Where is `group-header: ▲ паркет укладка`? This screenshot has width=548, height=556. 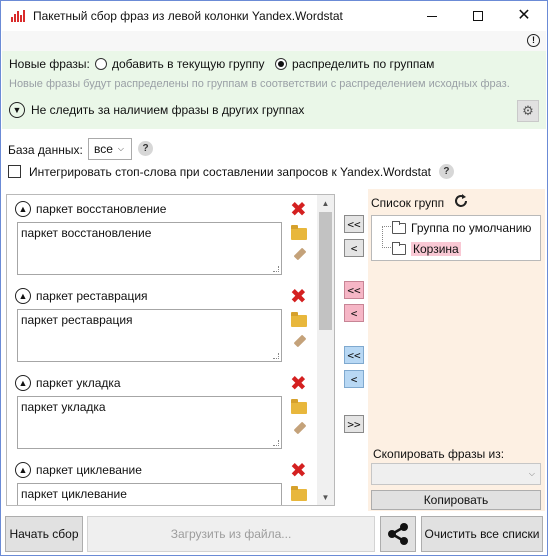
group-header: ▲ паркет укладка is located at coordinates (68, 383).